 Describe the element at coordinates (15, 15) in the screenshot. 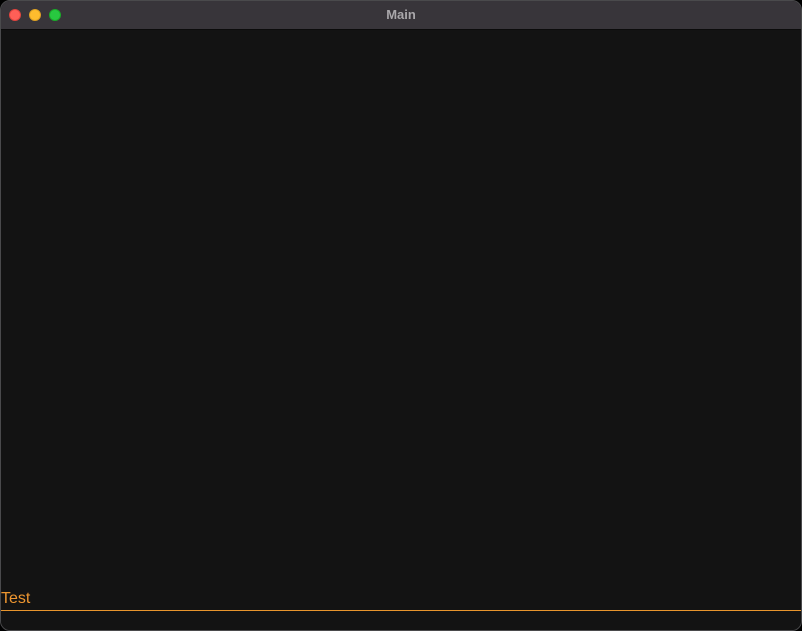

I see `close-window-button` at that location.